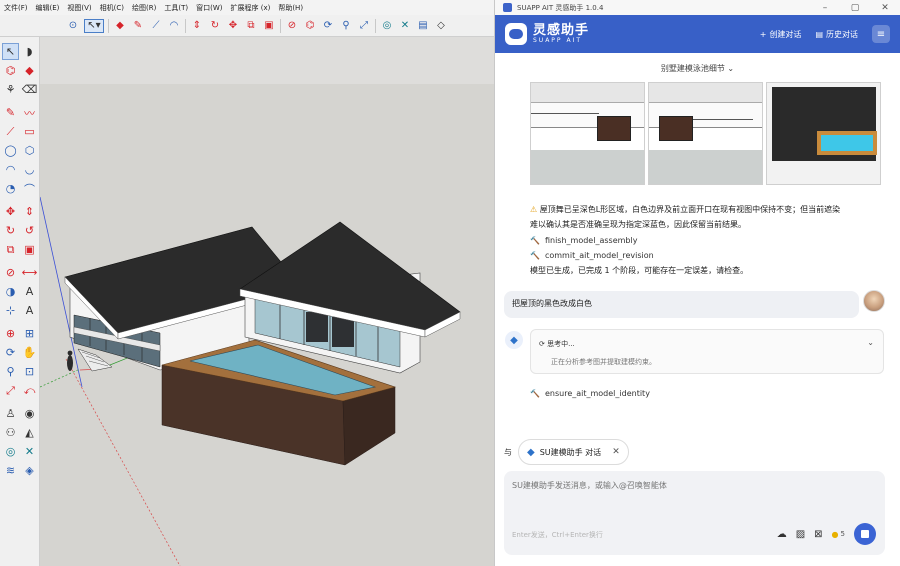 This screenshot has width=900, height=566. I want to click on history-button: ▤ 历史对话, so click(836, 34).